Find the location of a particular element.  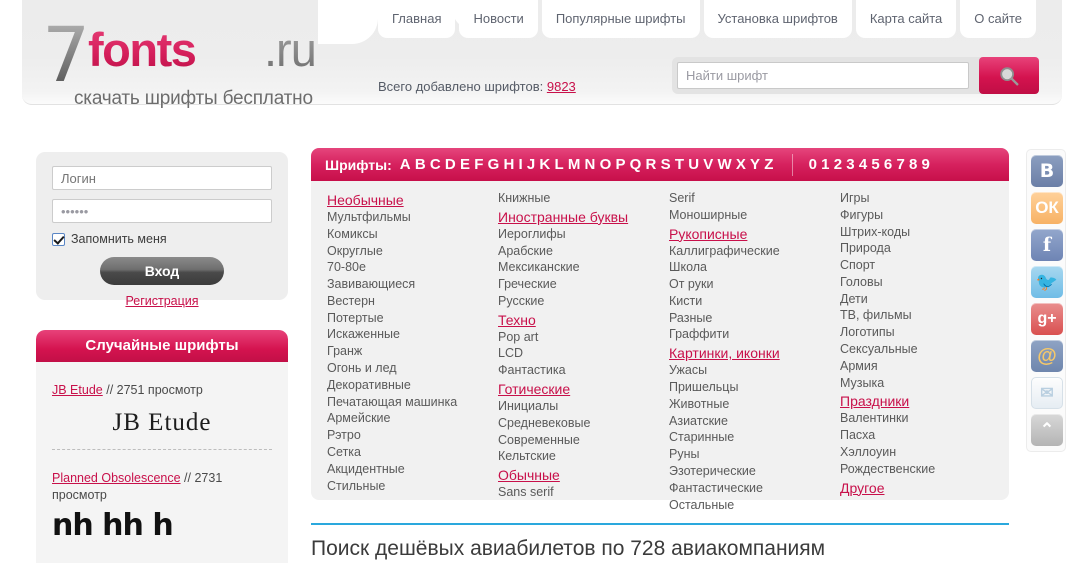

alphabet-letter: S is located at coordinates (668, 164).